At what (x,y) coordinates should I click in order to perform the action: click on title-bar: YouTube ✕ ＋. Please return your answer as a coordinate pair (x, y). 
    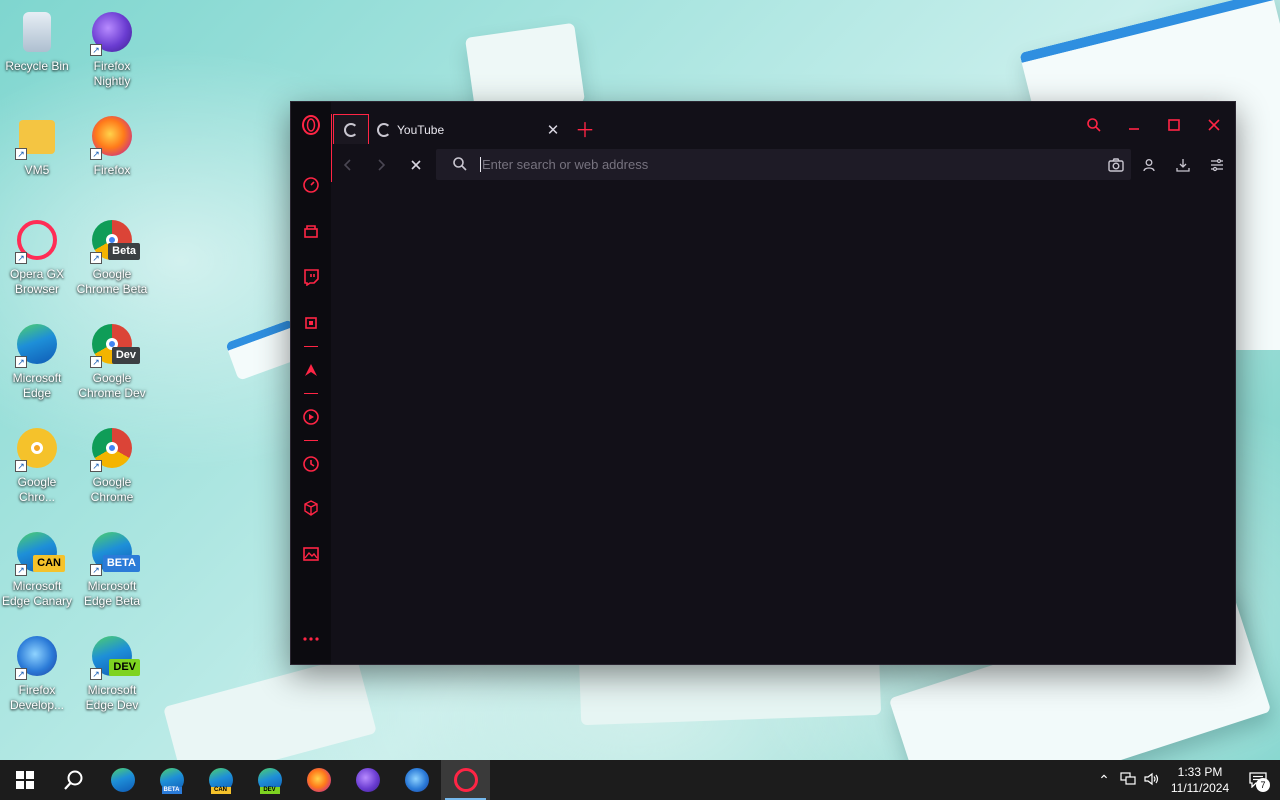
    Looking at the image, I should click on (783, 125).